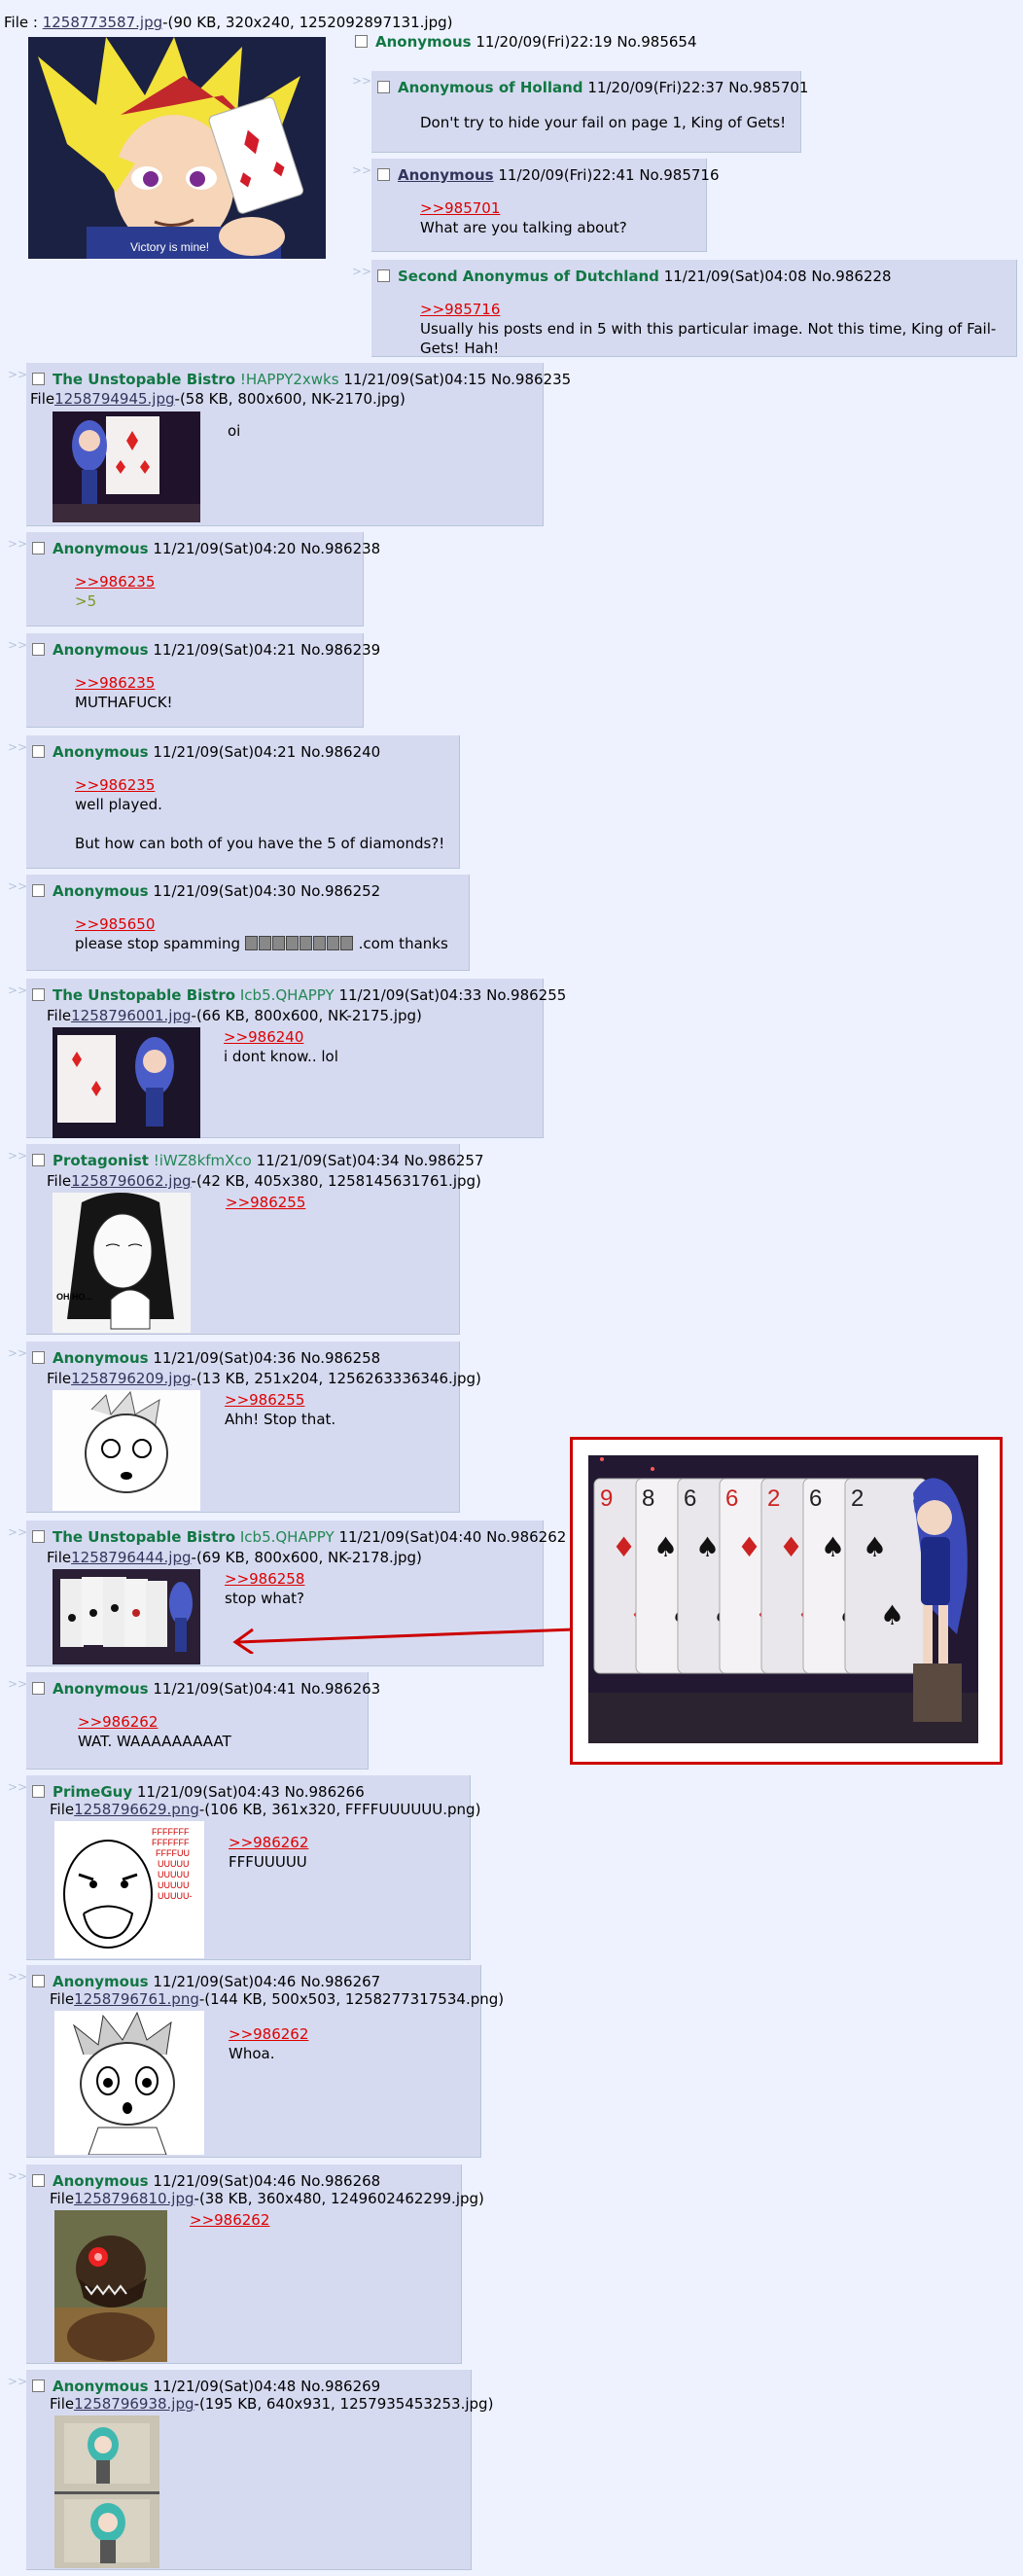 The height and width of the screenshot is (2576, 1023). What do you see at coordinates (490, 87) in the screenshot?
I see `poster-name: Anonymous of Holland` at bounding box center [490, 87].